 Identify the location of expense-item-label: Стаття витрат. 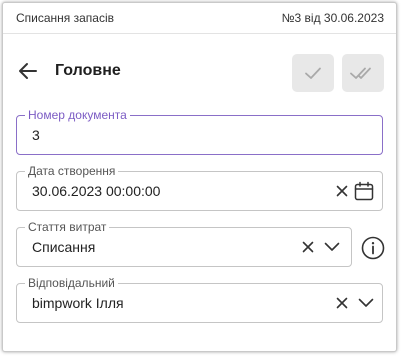
(67, 227).